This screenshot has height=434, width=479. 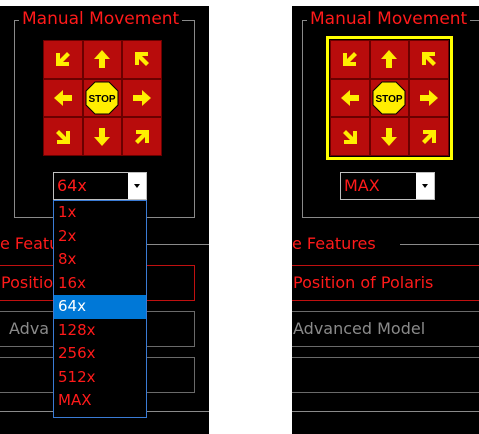 I want to click on advanced-button-label: Advanced Model, so click(x=359, y=328).